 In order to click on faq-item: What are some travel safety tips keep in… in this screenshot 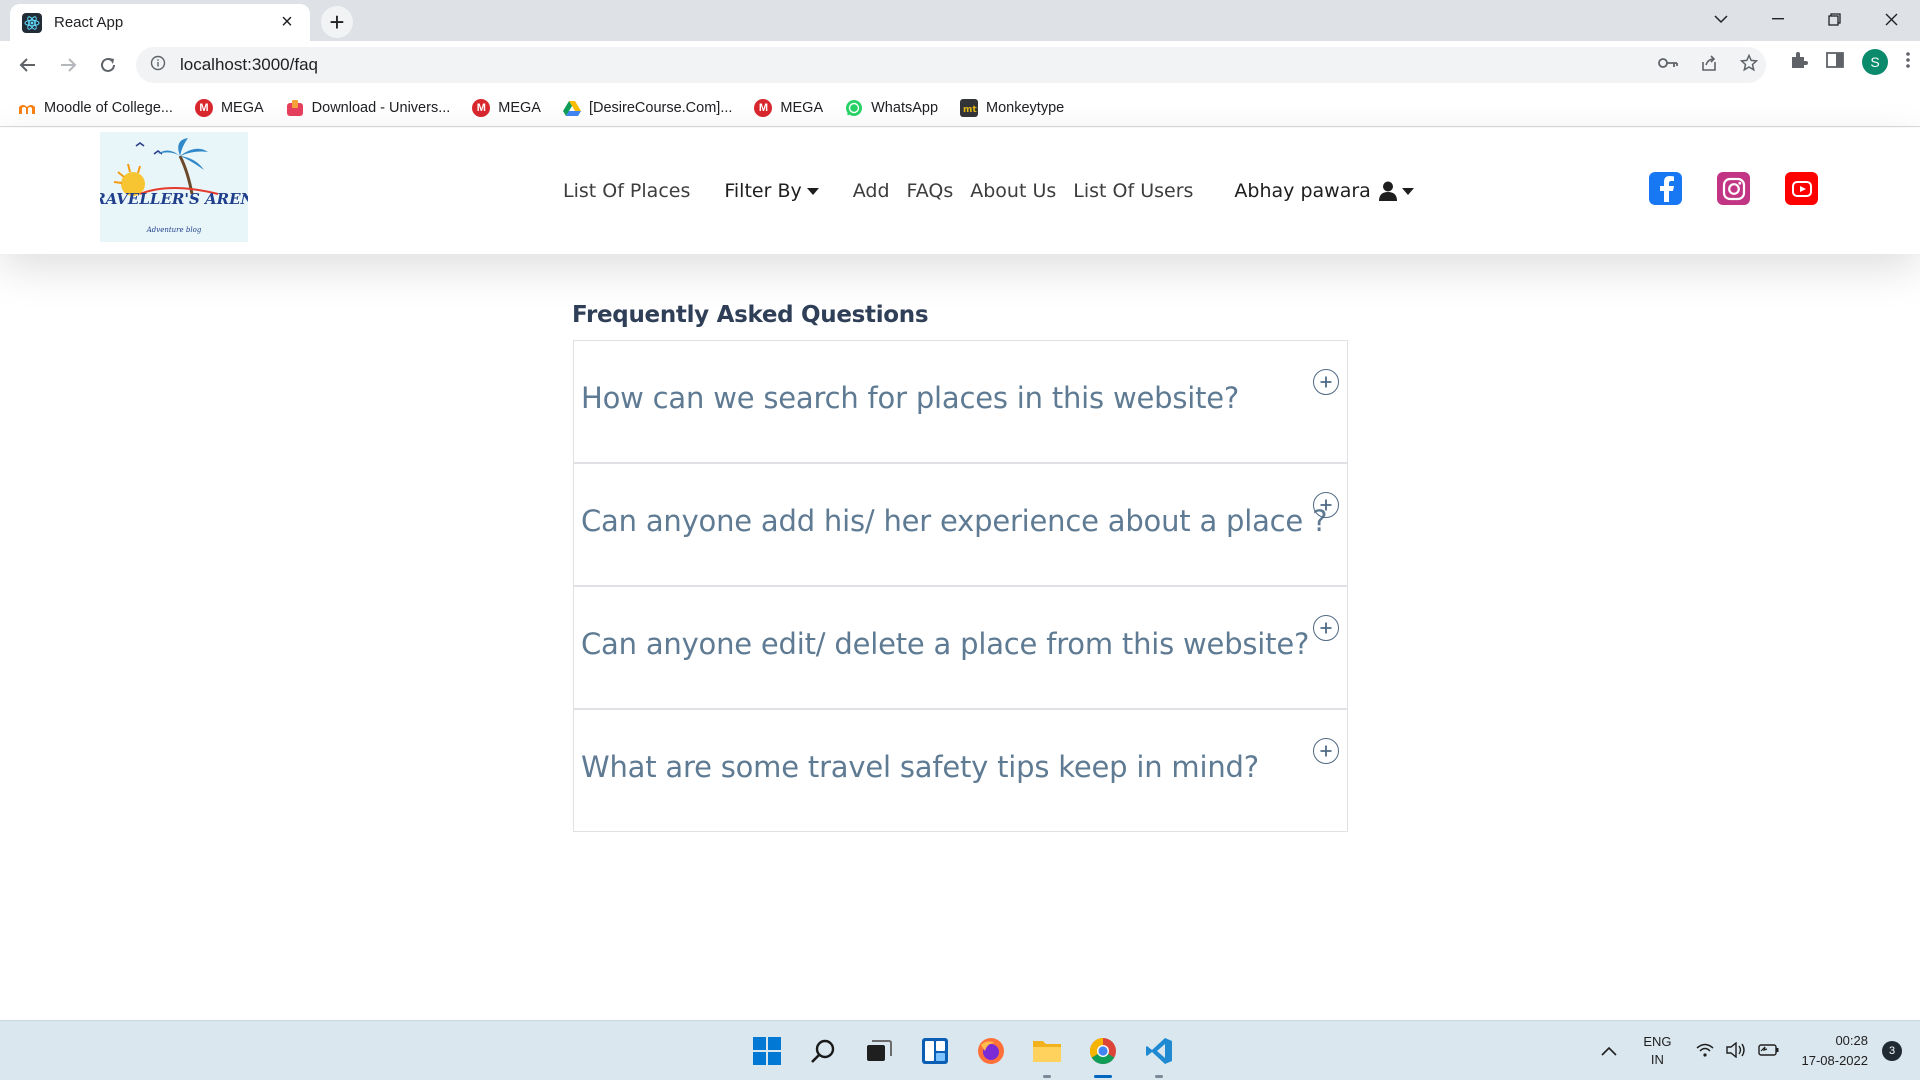, I will do `click(960, 770)`.